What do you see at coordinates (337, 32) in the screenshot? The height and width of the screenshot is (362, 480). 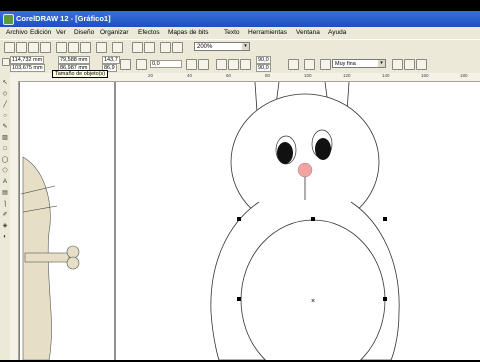 I see `menu-ayuda: Ayuda` at bounding box center [337, 32].